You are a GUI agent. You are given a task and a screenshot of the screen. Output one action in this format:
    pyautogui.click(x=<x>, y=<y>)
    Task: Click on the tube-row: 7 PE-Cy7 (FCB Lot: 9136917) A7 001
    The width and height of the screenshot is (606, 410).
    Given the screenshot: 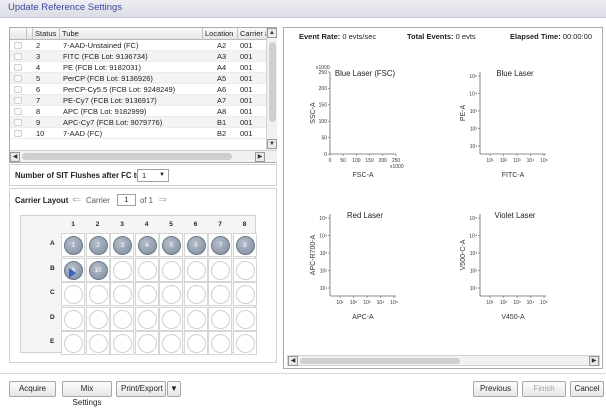 What is the action you would take?
    pyautogui.click(x=138, y=100)
    